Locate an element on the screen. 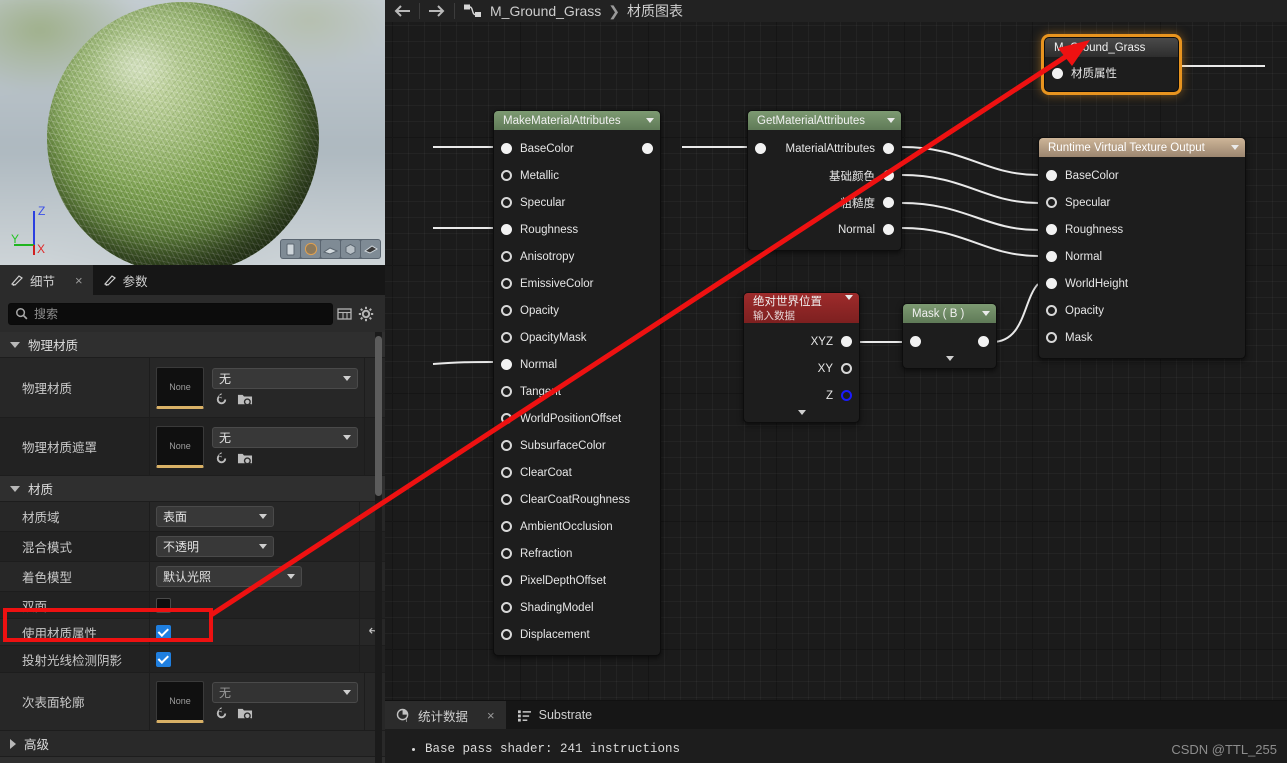  search-input-wrapper is located at coordinates (170, 313).